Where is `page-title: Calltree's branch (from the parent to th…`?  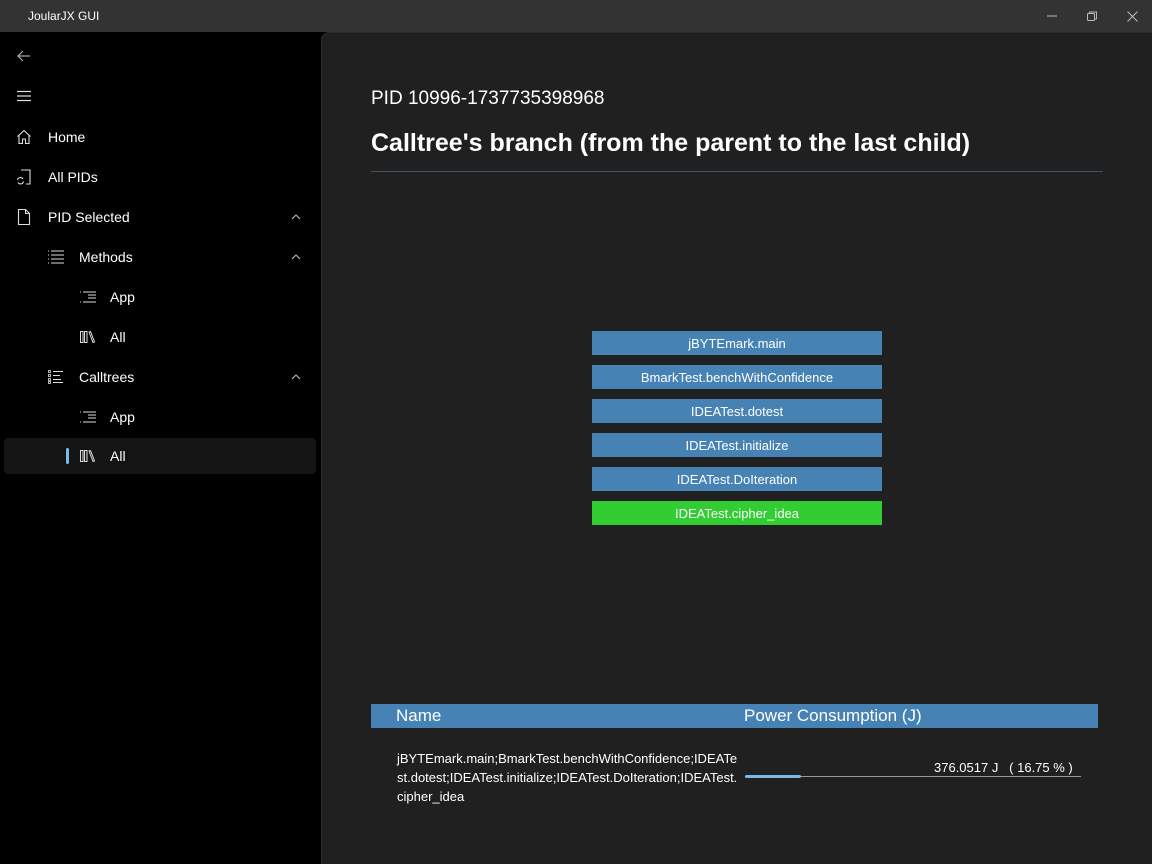
page-title: Calltree's branch (from the parent to th… is located at coordinates (671, 143).